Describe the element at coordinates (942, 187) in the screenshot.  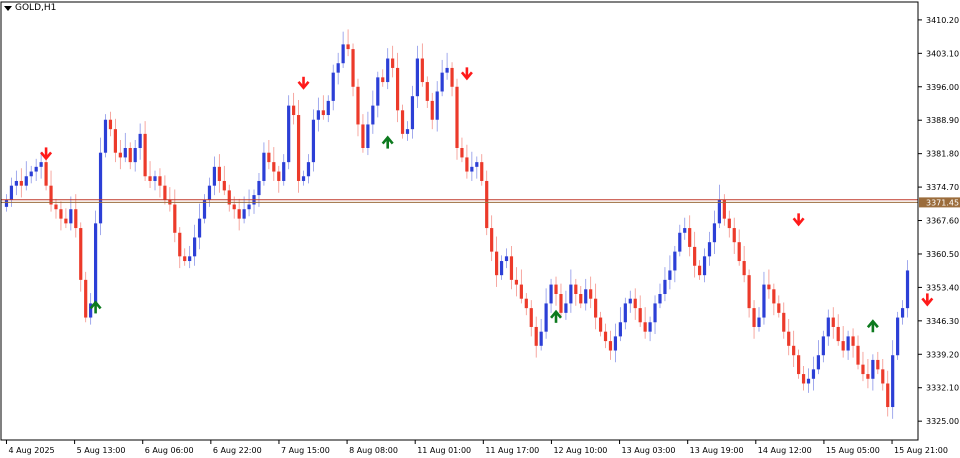
I see `price-tick-label: 3374.70` at that location.